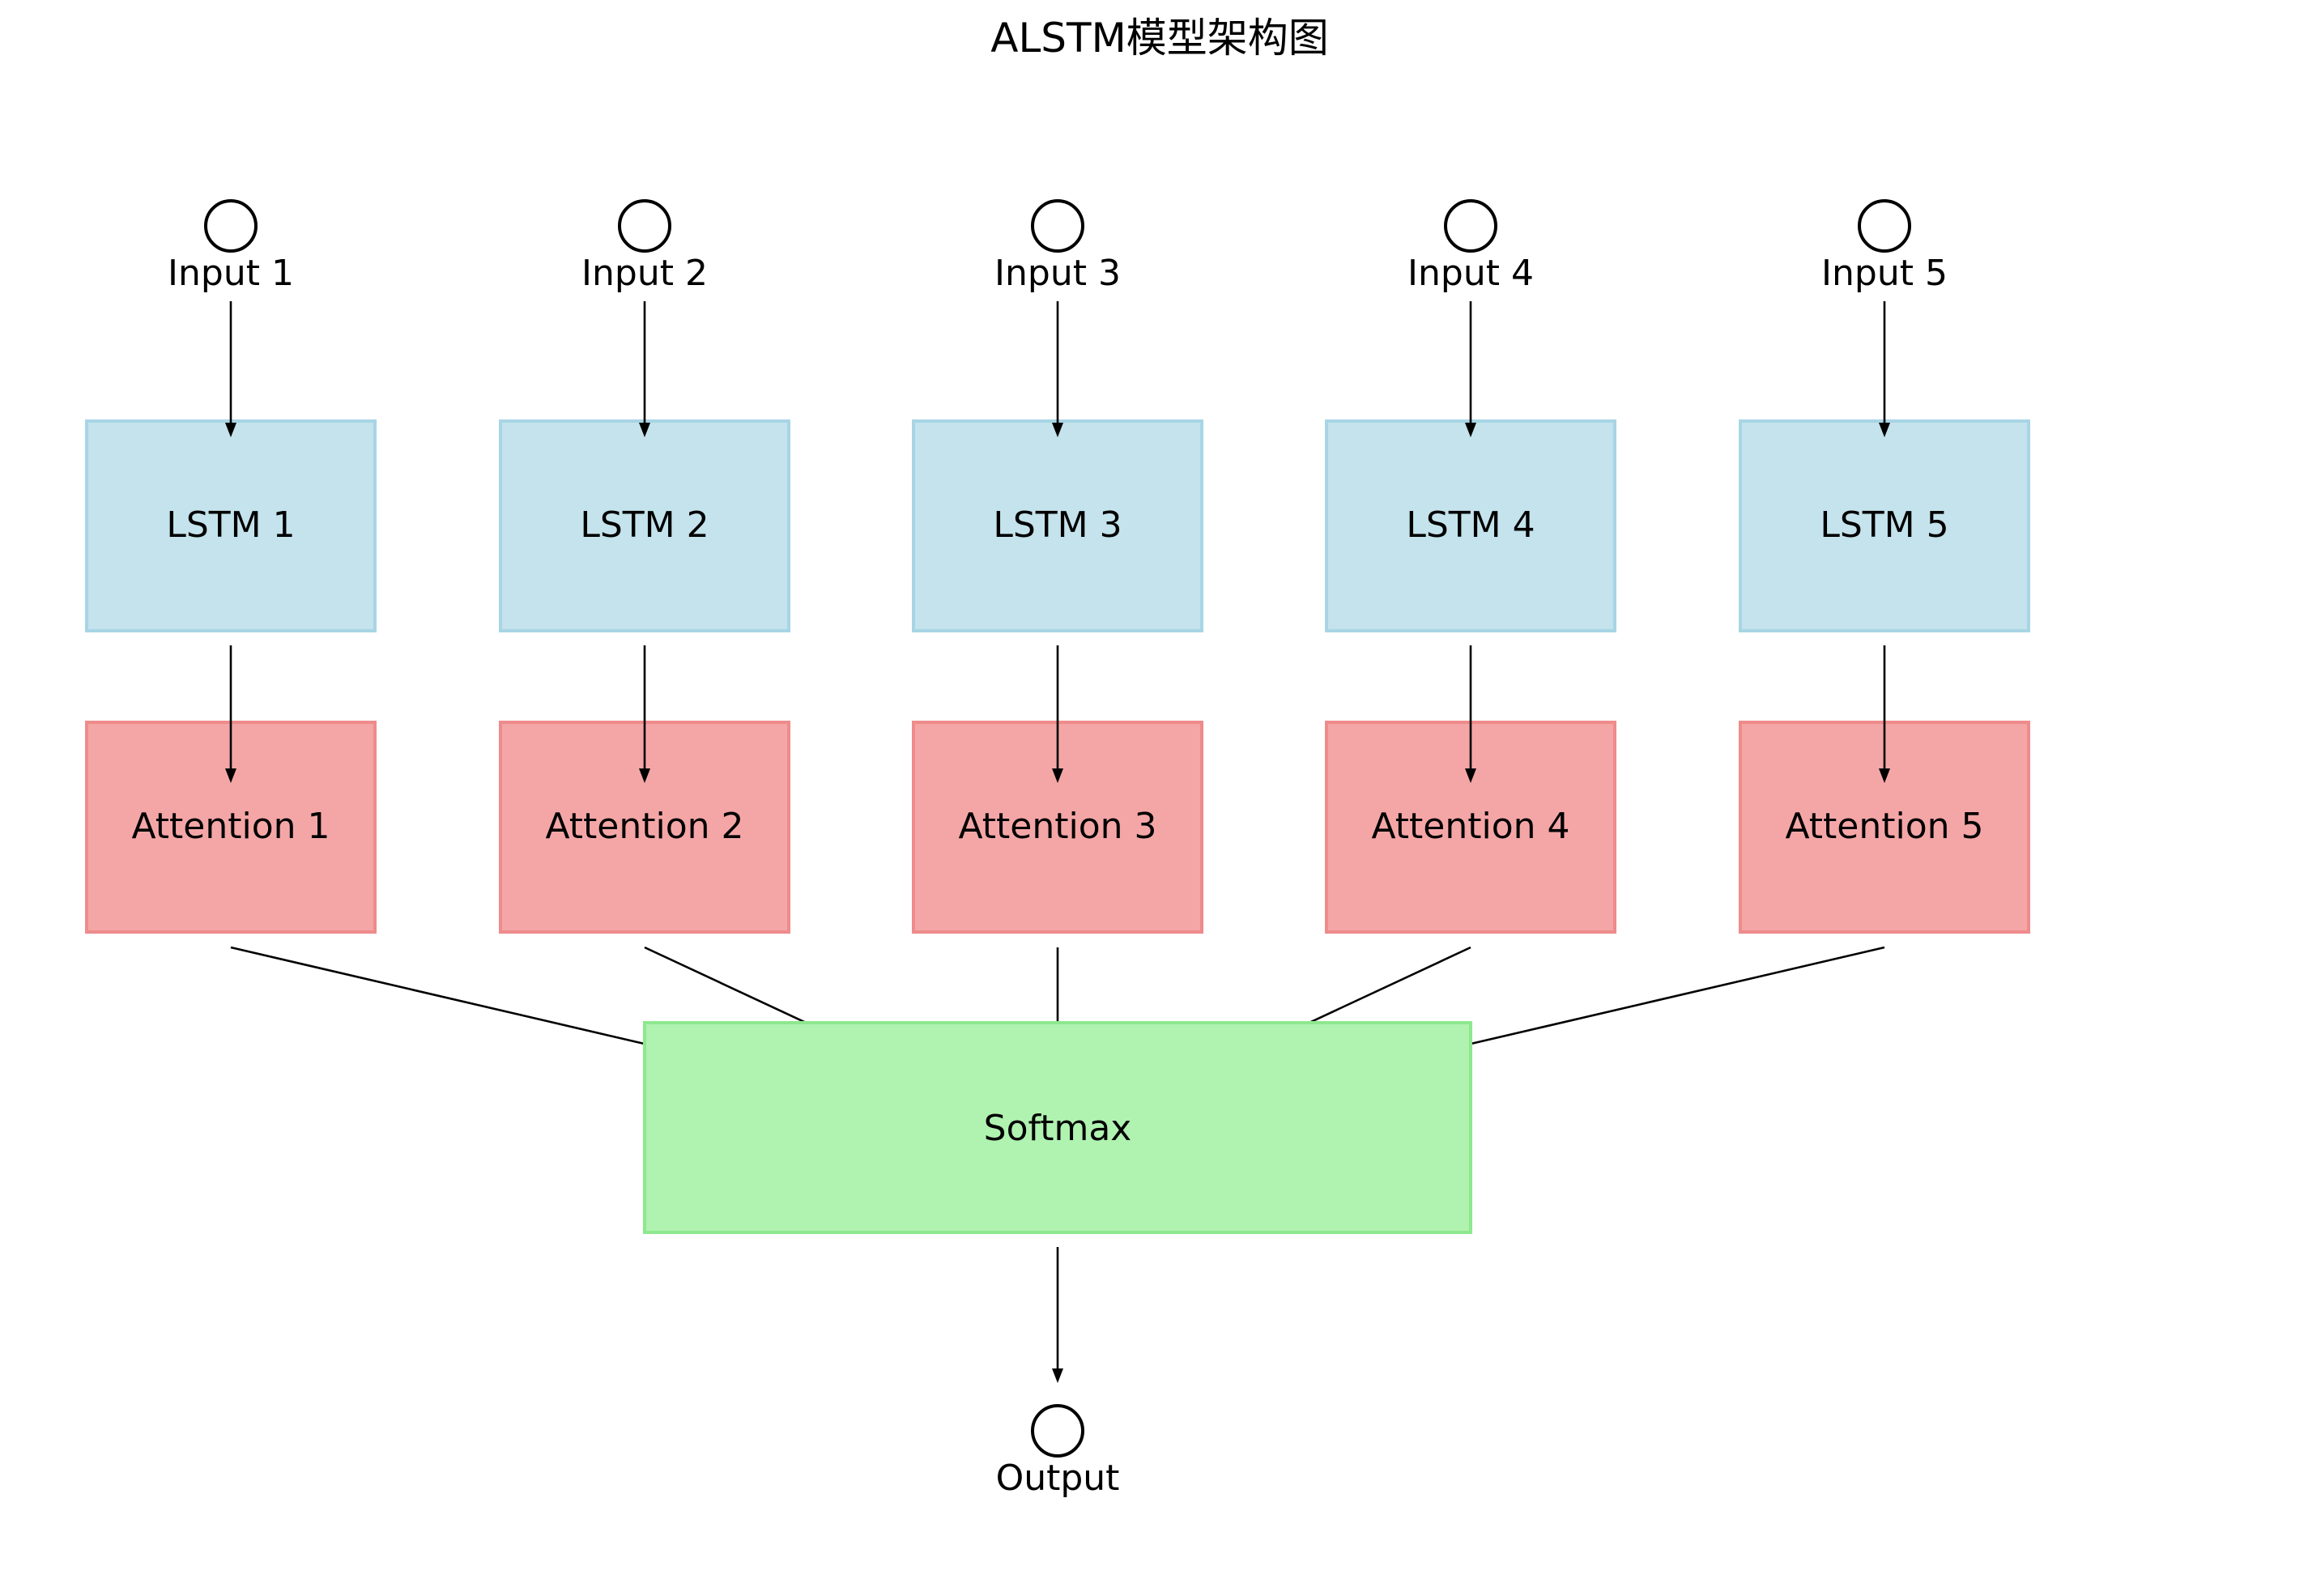 The image size is (2308, 1596). Describe the element at coordinates (644, 525) in the screenshot. I see `lstm-label-2: LSTM 2` at that location.